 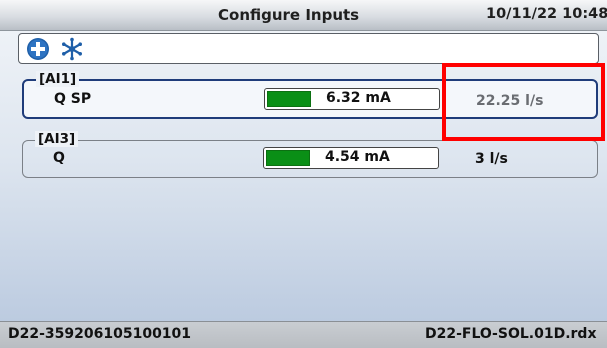 I want to click on add-input-button, so click(x=38, y=49).